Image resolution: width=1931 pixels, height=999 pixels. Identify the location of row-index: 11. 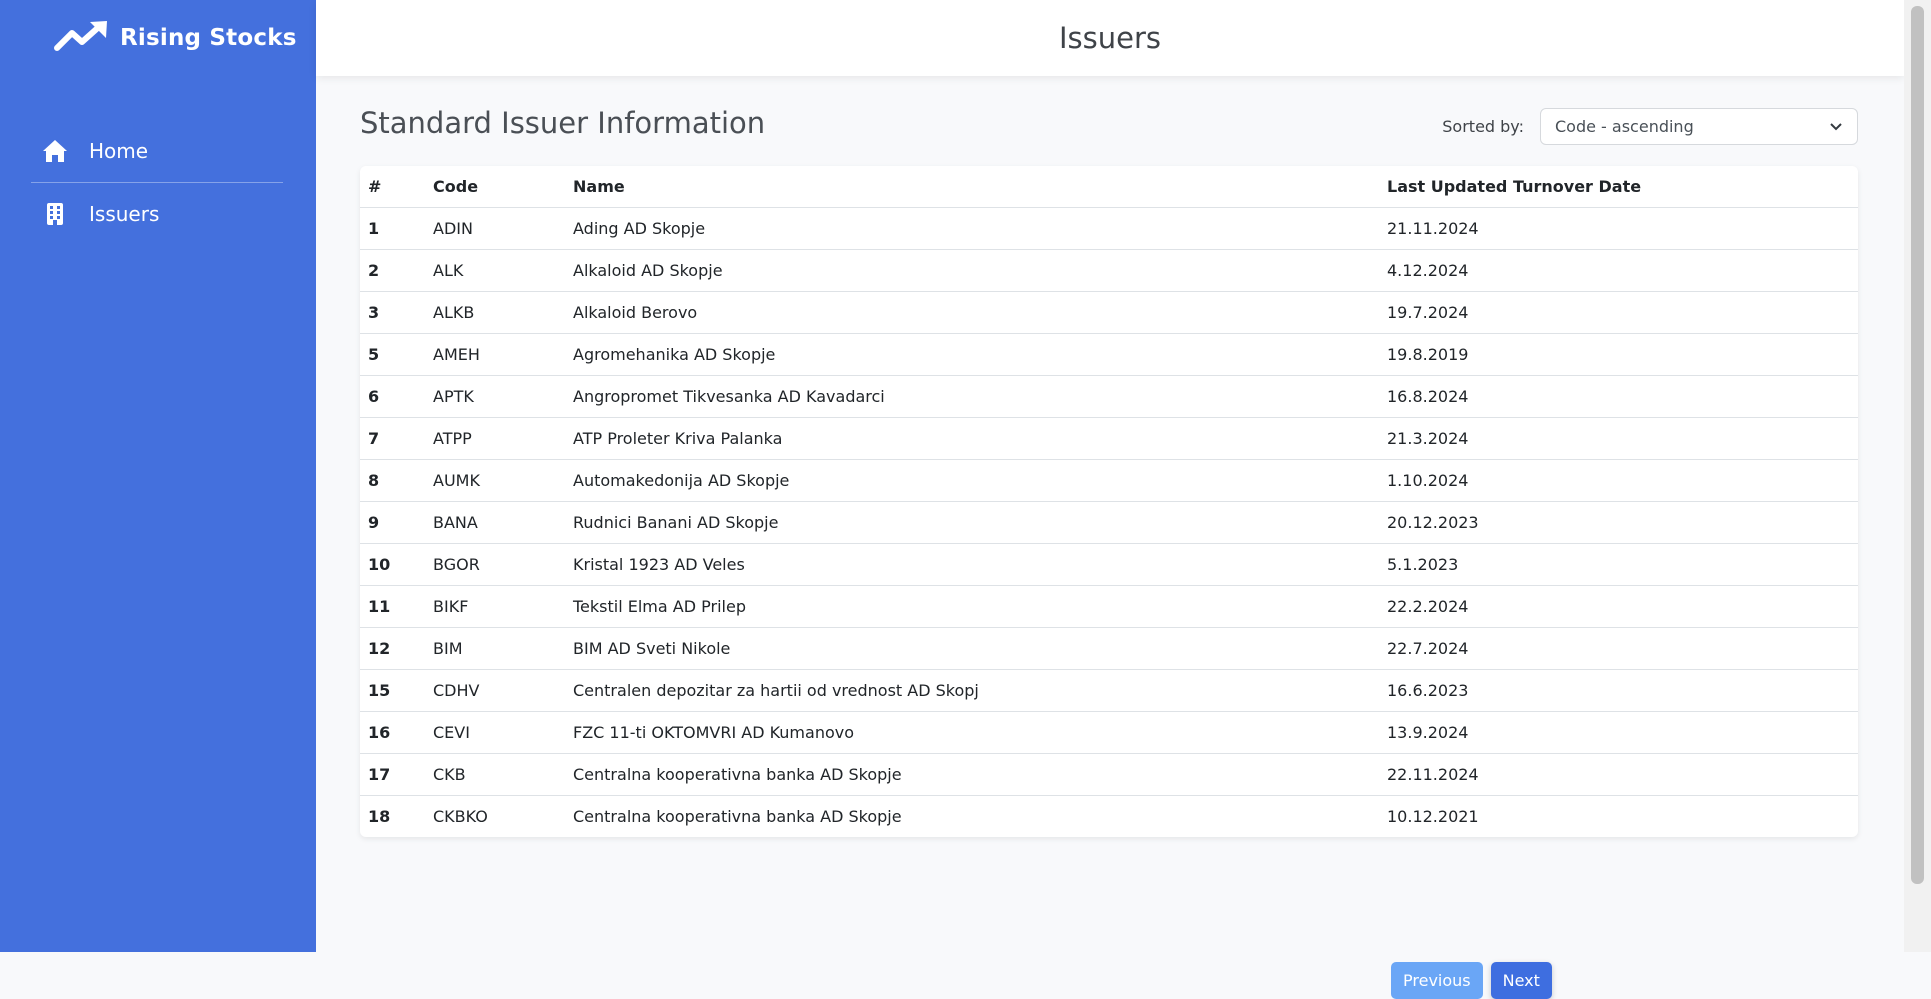
(392, 606).